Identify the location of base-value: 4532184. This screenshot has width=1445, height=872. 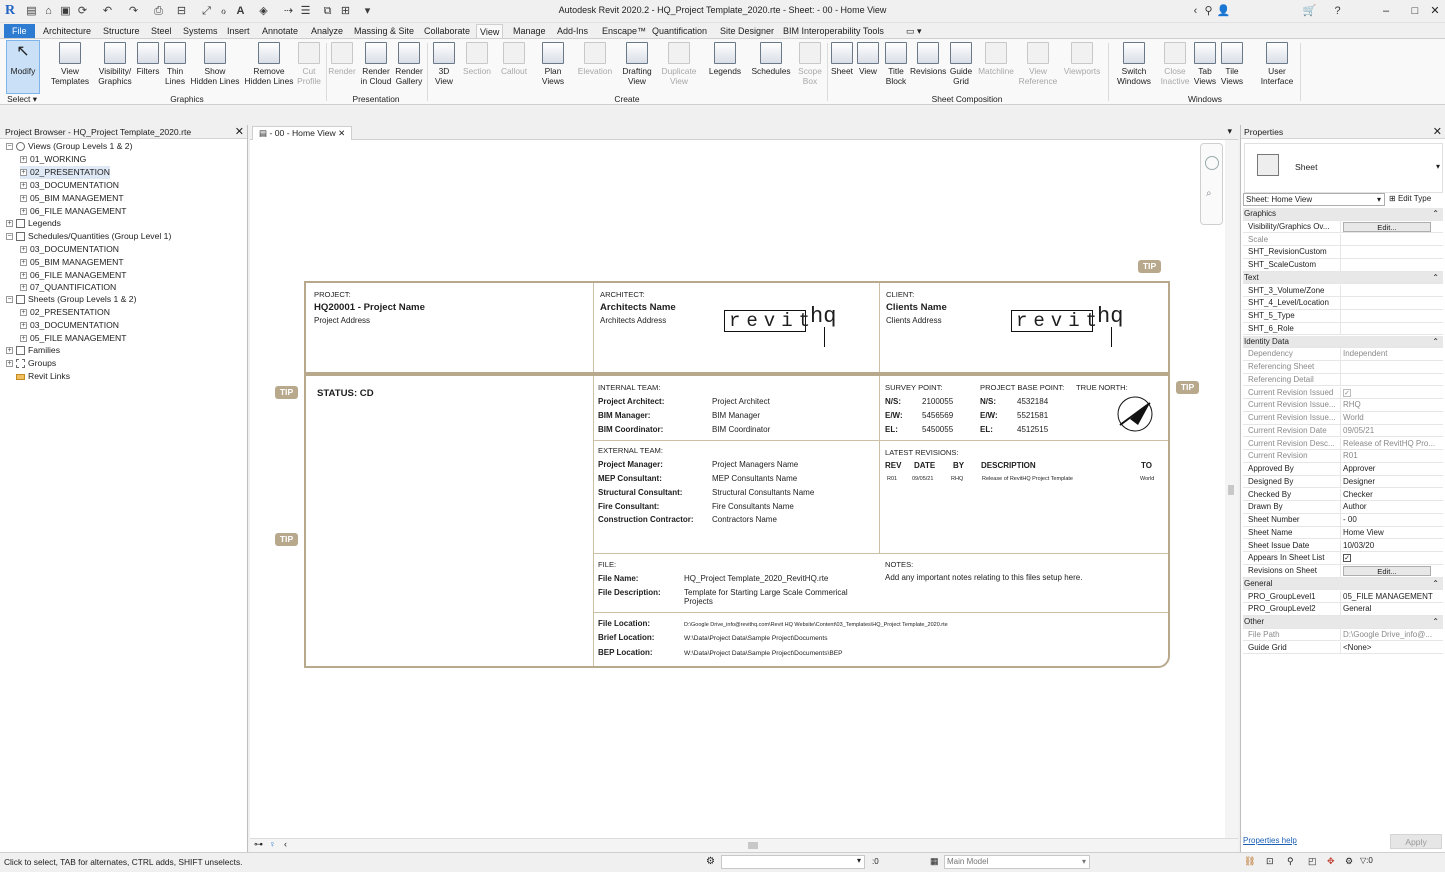
(1032, 402).